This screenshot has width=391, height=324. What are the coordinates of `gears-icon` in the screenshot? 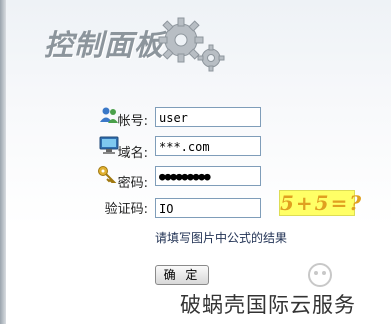 It's located at (191, 44).